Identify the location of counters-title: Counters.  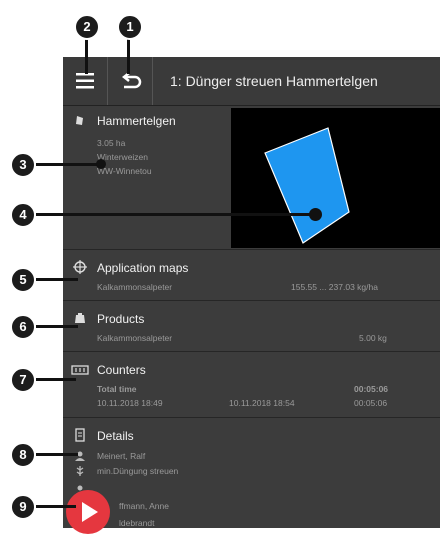
(121, 370).